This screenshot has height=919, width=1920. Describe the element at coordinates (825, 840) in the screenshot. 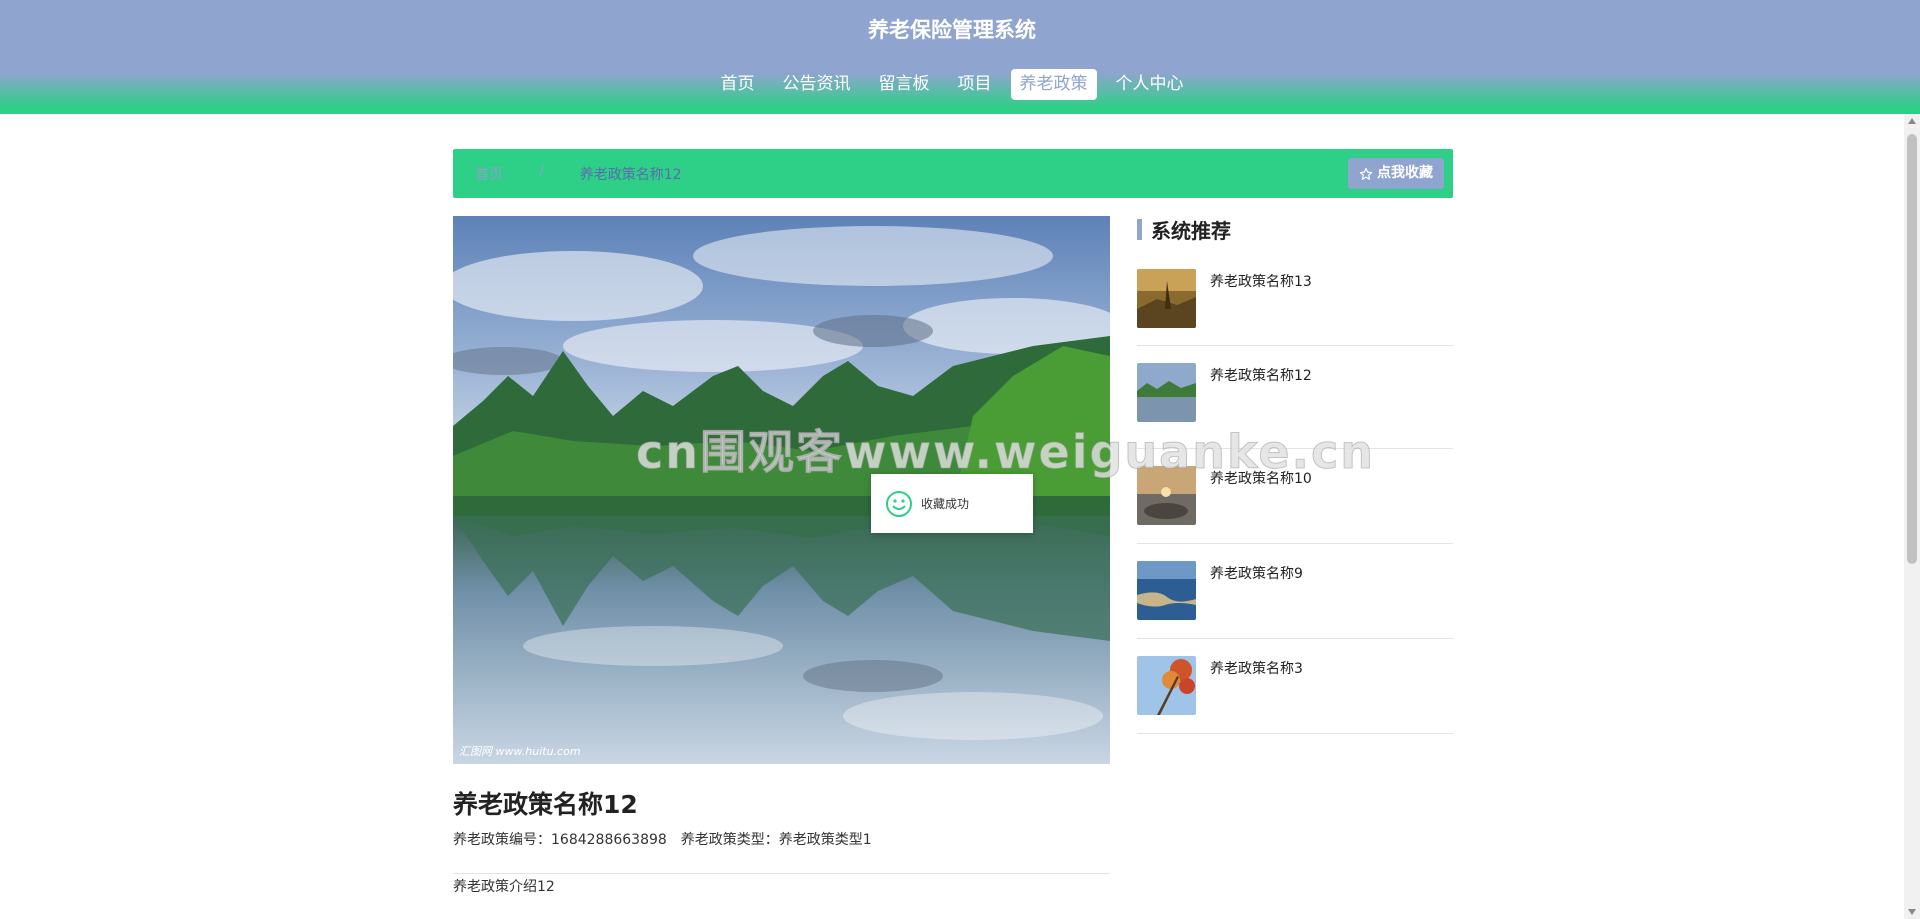

I see `policy-type-value: 养老政策类型1` at that location.